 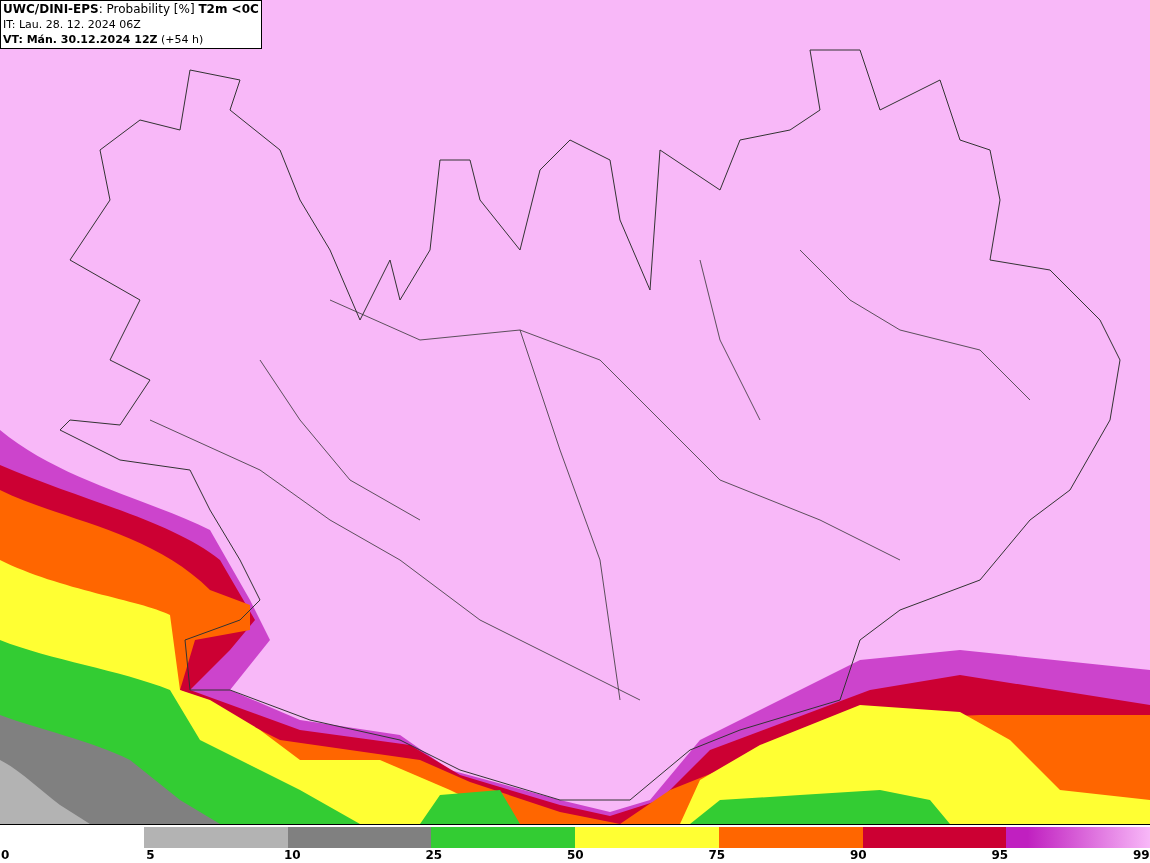 I want to click on title-line: VT: Mán. 30.12.2024 12Z (+54 h), so click(x=104, y=39).